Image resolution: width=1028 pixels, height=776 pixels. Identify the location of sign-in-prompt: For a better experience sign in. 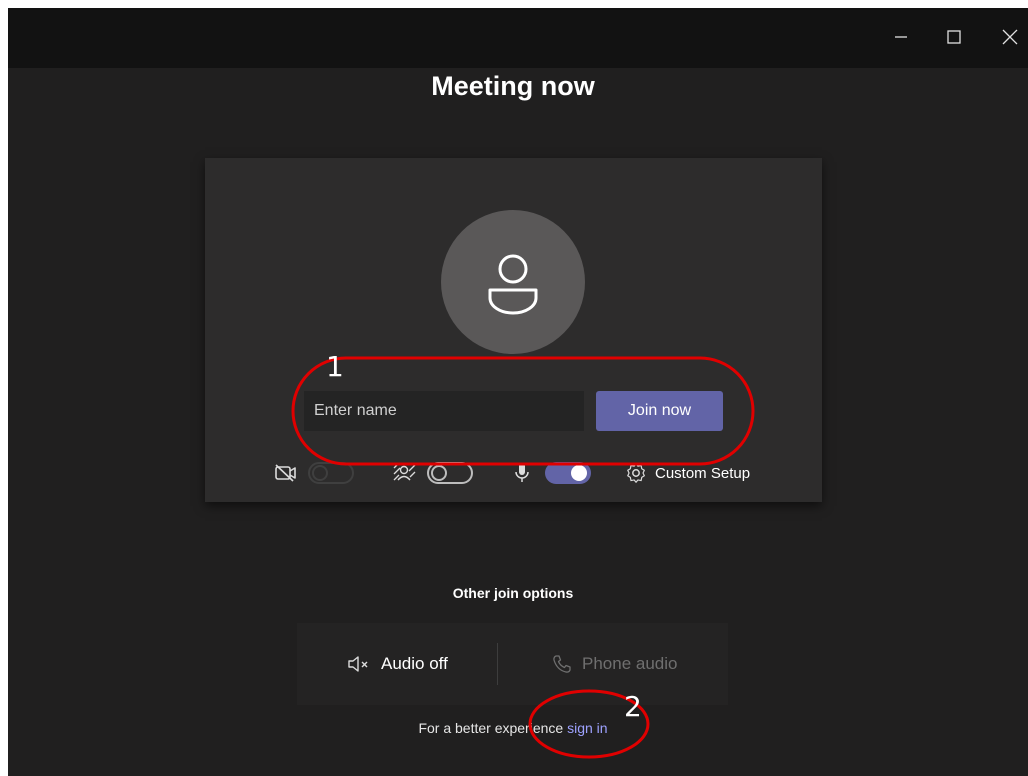
(513, 728).